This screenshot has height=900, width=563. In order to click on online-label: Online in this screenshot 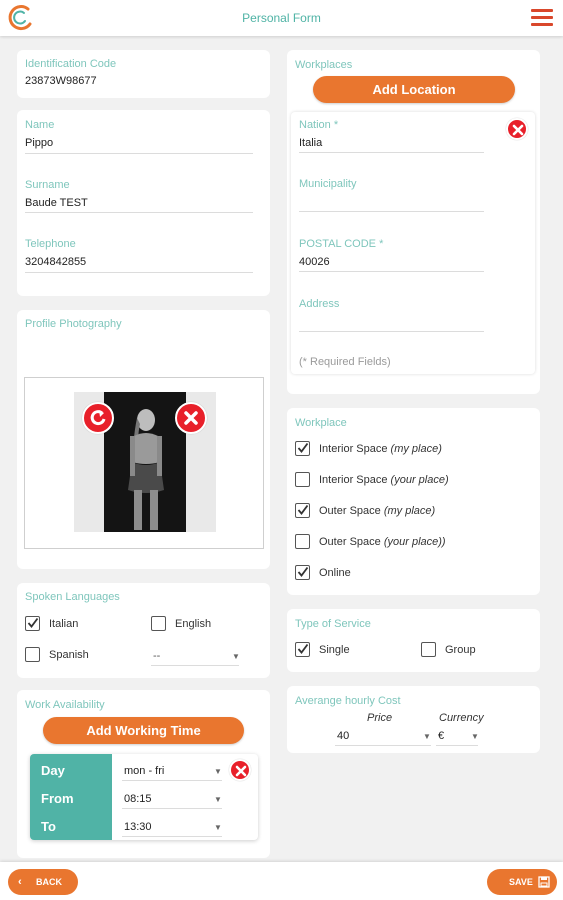, I will do `click(335, 573)`.